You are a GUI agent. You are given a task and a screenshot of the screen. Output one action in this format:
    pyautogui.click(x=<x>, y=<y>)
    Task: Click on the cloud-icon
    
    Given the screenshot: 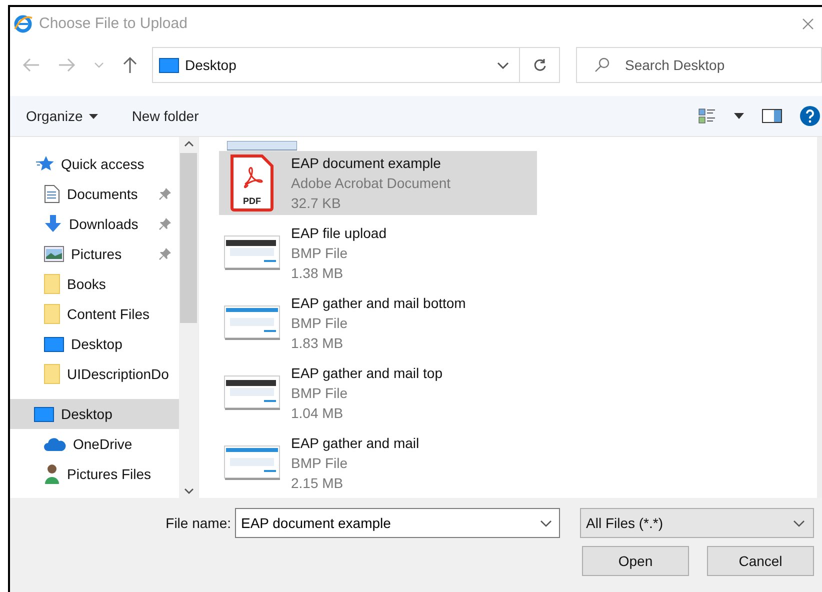 What is the action you would take?
    pyautogui.click(x=55, y=444)
    